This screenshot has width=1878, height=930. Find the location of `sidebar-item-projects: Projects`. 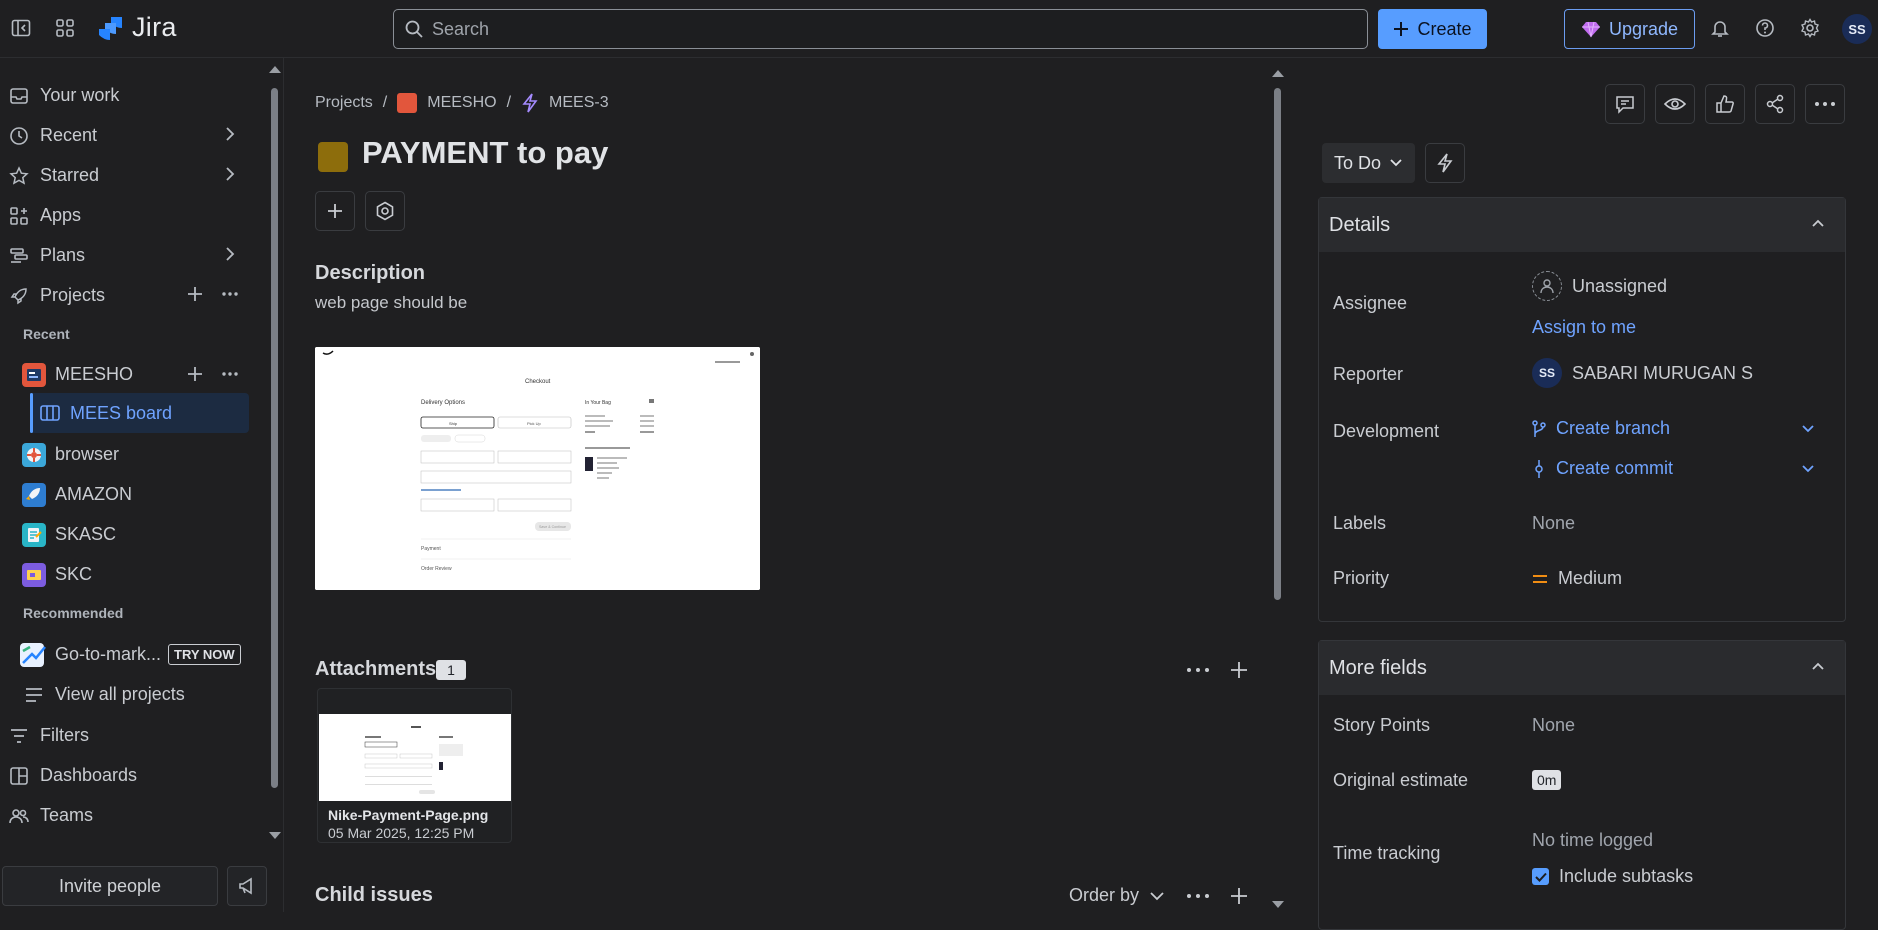

sidebar-item-projects: Projects is located at coordinates (125, 295).